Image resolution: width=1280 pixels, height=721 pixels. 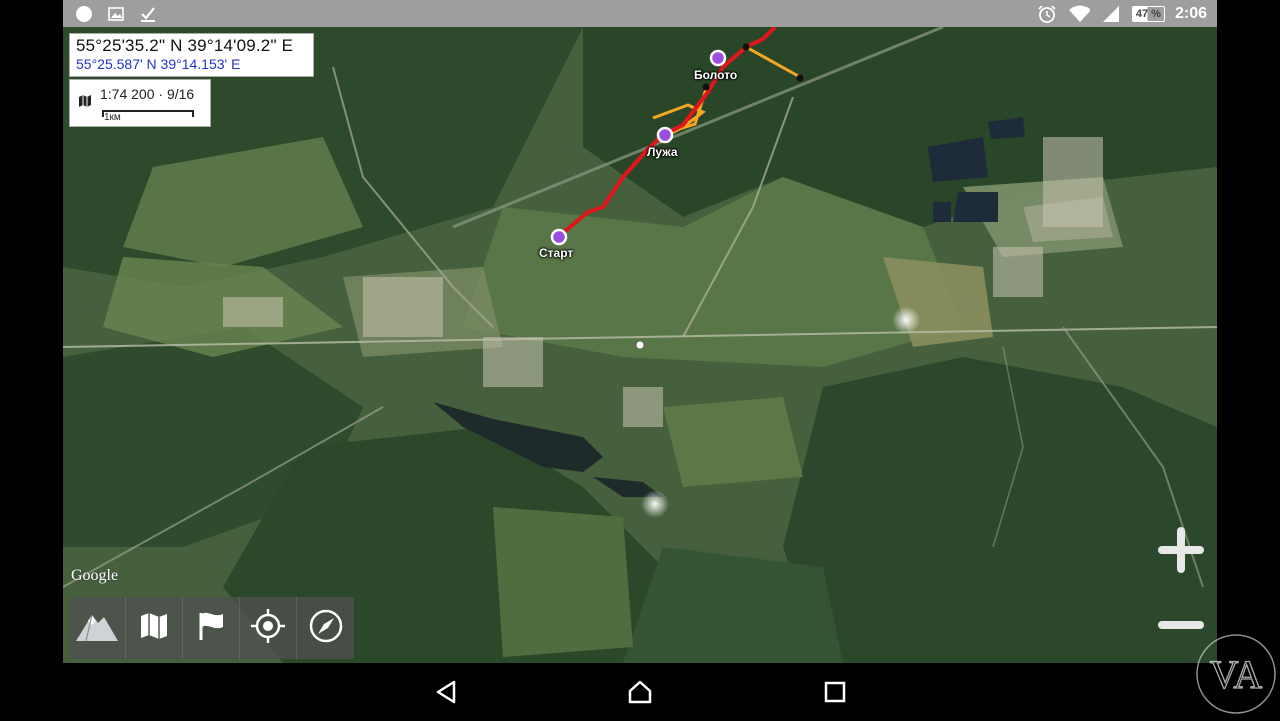 I want to click on waypoint-swamp-marker, so click(x=718, y=58).